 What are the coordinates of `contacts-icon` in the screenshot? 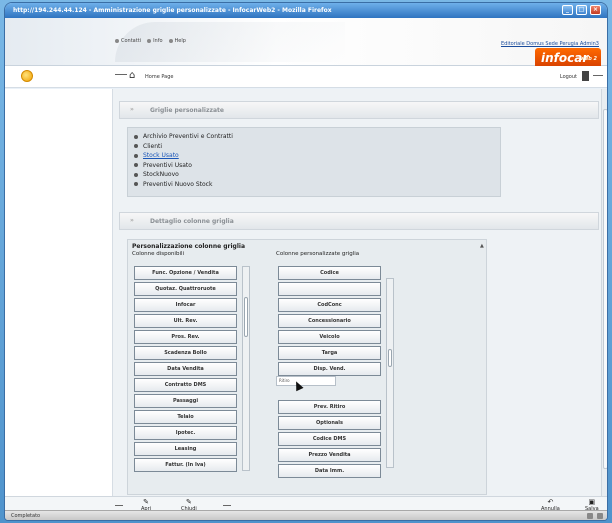 It's located at (117, 40).